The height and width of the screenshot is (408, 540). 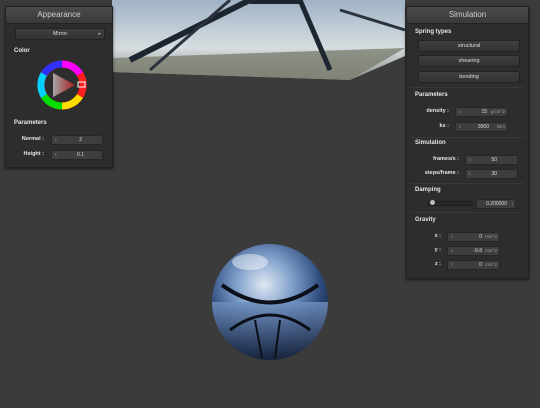 I want to click on gravity-x-field: ⇕ 0 m/s^2, so click(x=473, y=237).